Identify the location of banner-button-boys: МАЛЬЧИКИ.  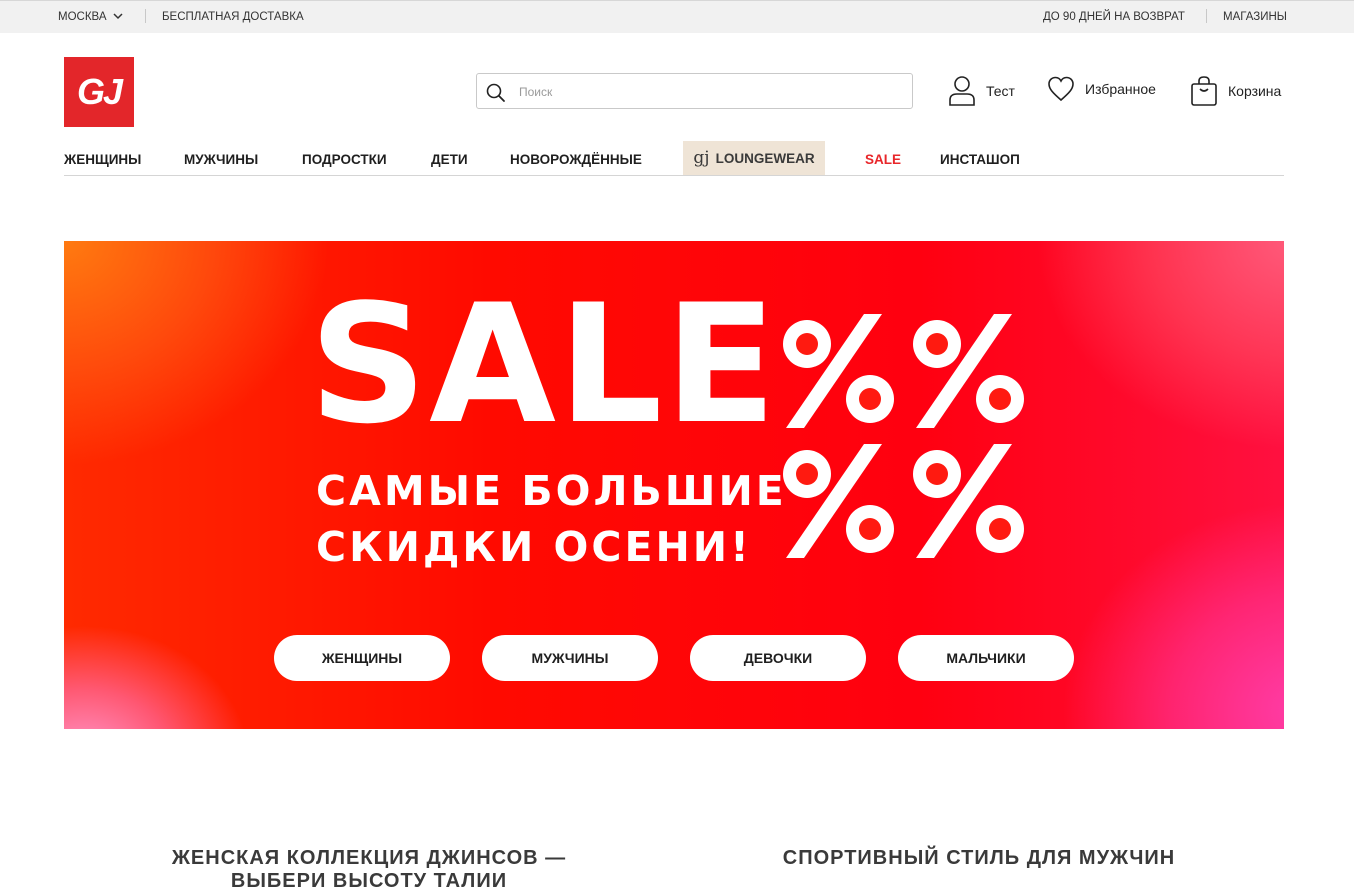
(986, 658).